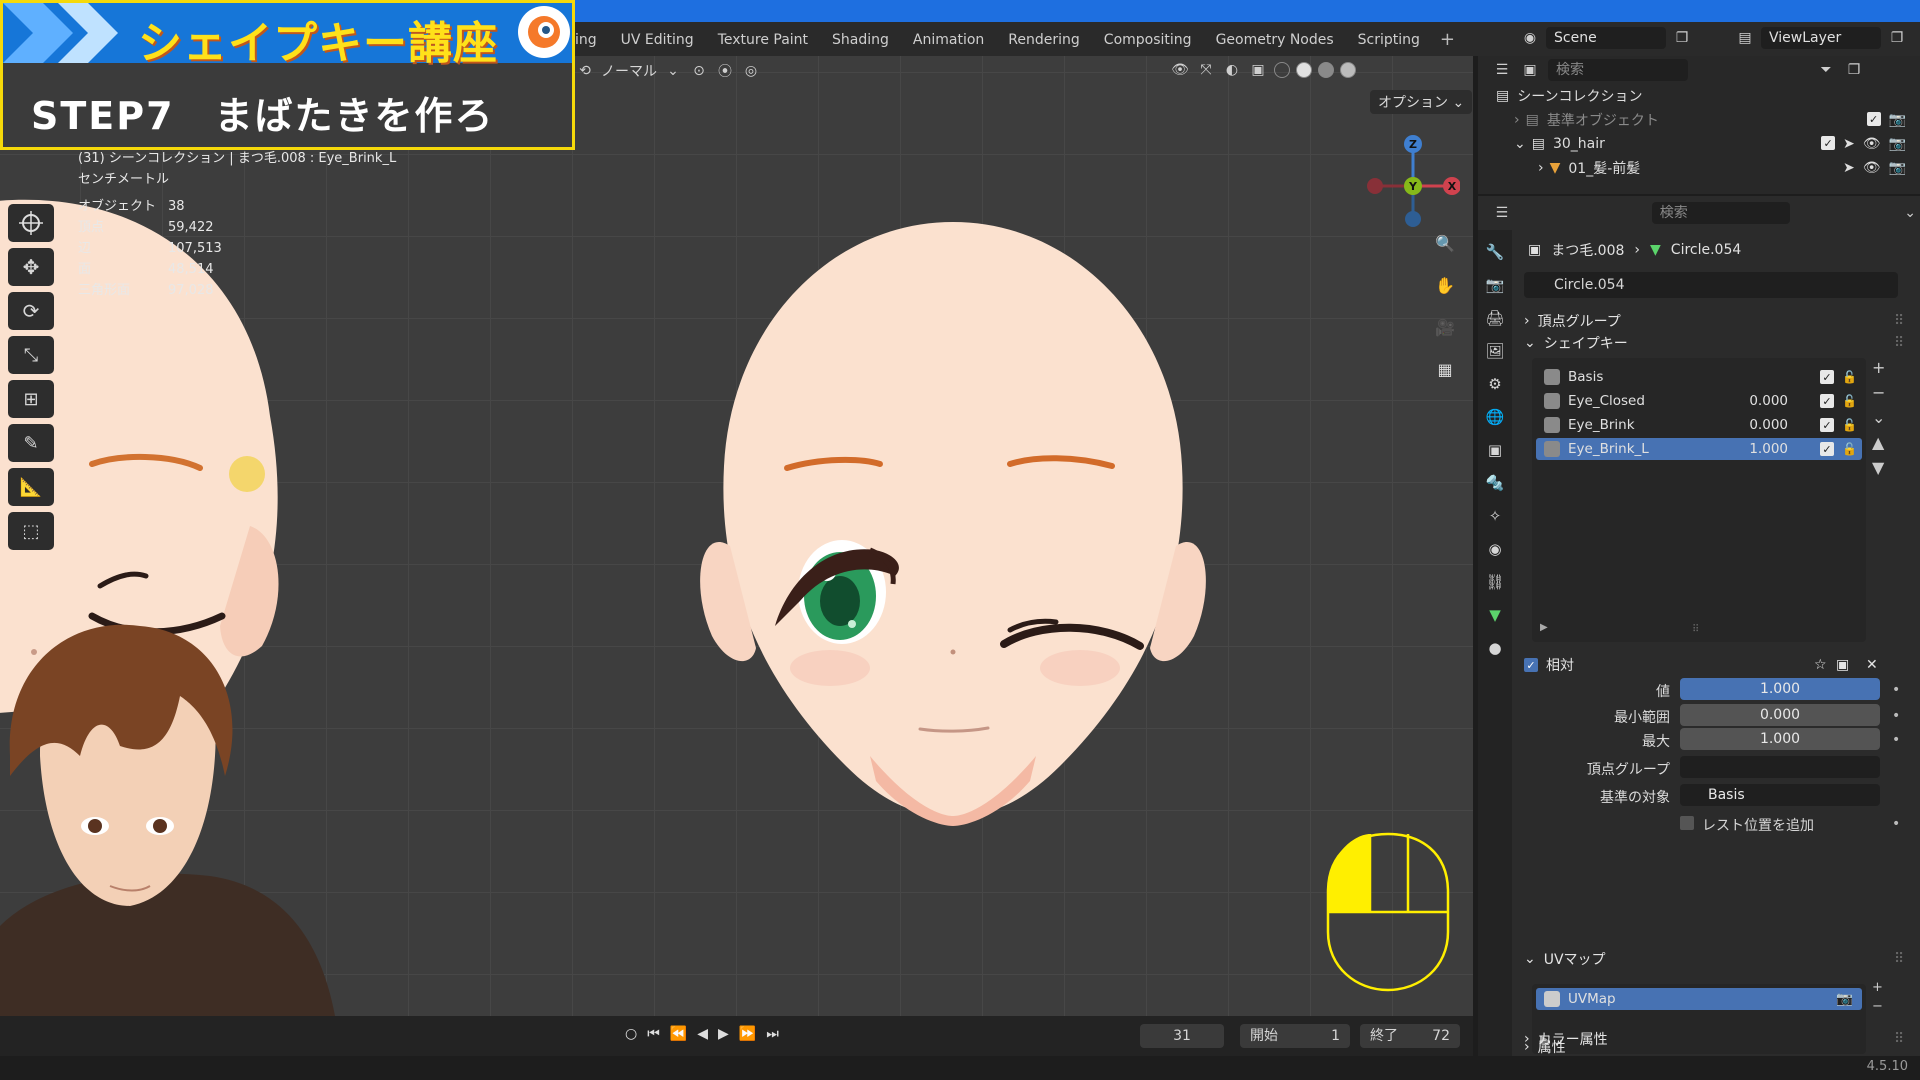 This screenshot has height=1080, width=1920. Describe the element at coordinates (1148, 40) in the screenshot. I see `tab-compositing: Compositing` at that location.